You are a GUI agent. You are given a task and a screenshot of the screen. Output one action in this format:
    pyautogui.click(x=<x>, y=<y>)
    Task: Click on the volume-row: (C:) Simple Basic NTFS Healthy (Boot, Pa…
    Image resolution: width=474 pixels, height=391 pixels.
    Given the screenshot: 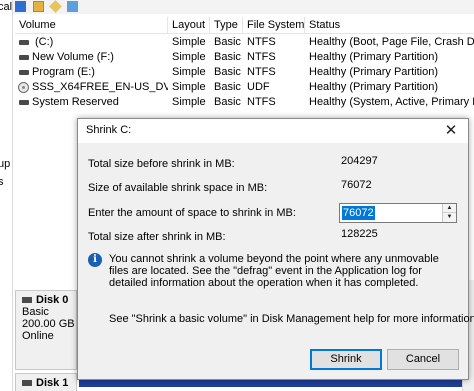 What is the action you would take?
    pyautogui.click(x=244, y=42)
    